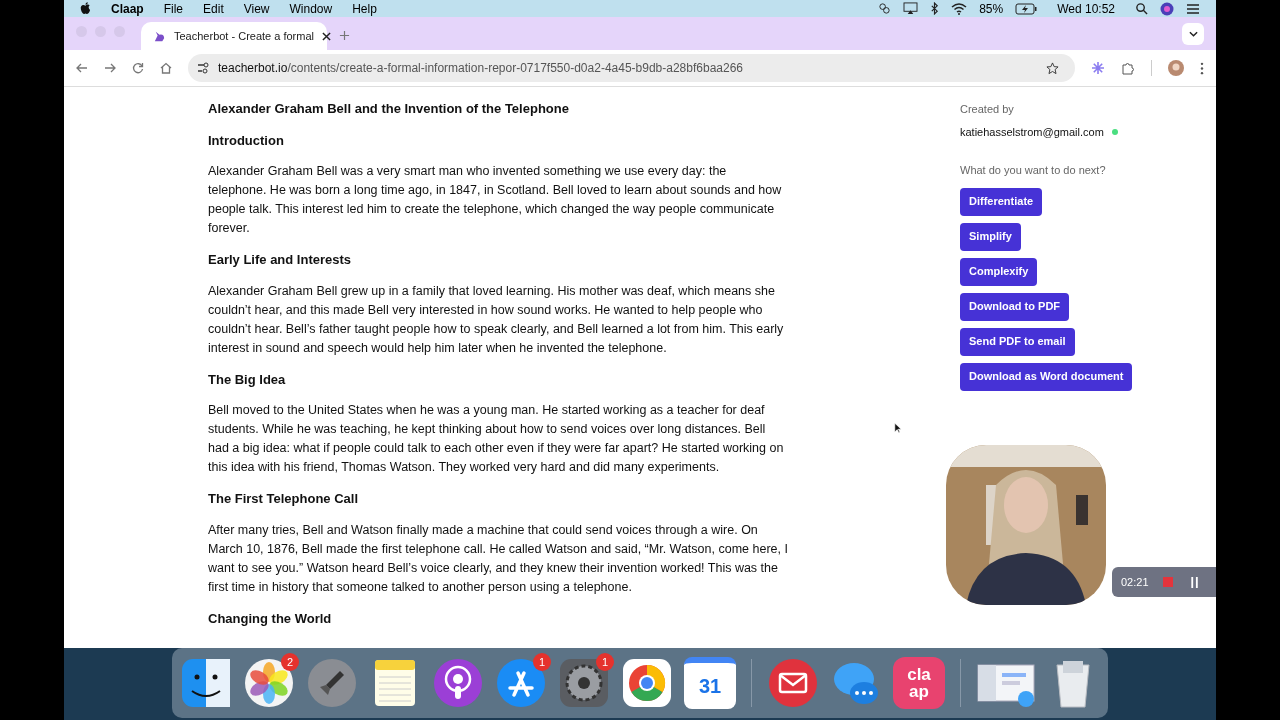 Image resolution: width=1280 pixels, height=720 pixels. What do you see at coordinates (138, 68) in the screenshot?
I see `reload-icon` at bounding box center [138, 68].